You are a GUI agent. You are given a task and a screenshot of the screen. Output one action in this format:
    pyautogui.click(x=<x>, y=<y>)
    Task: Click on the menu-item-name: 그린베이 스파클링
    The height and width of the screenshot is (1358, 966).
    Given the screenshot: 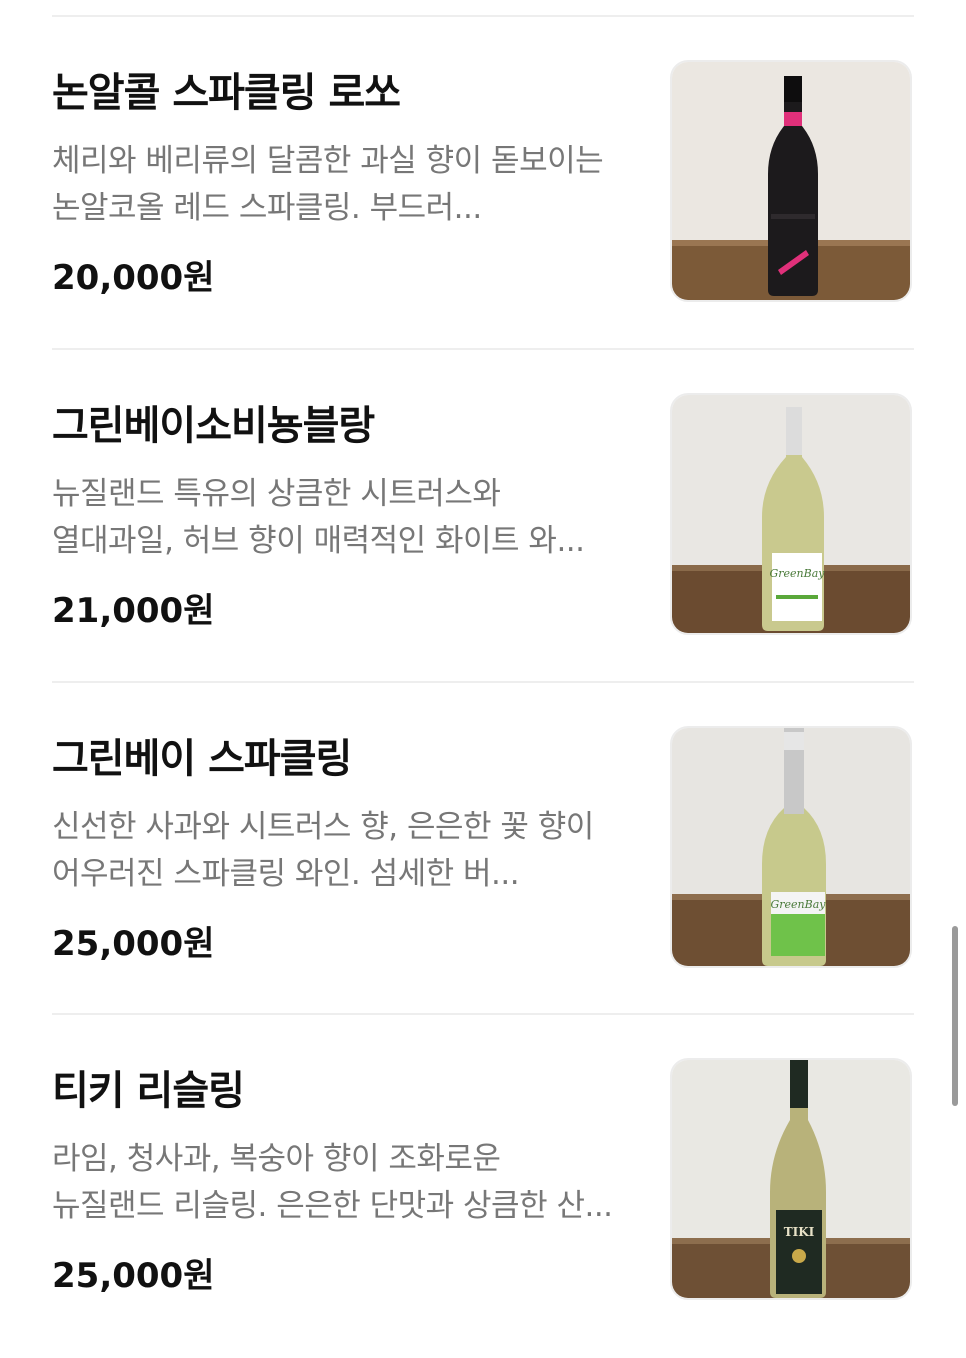 What is the action you would take?
    pyautogui.click(x=202, y=759)
    